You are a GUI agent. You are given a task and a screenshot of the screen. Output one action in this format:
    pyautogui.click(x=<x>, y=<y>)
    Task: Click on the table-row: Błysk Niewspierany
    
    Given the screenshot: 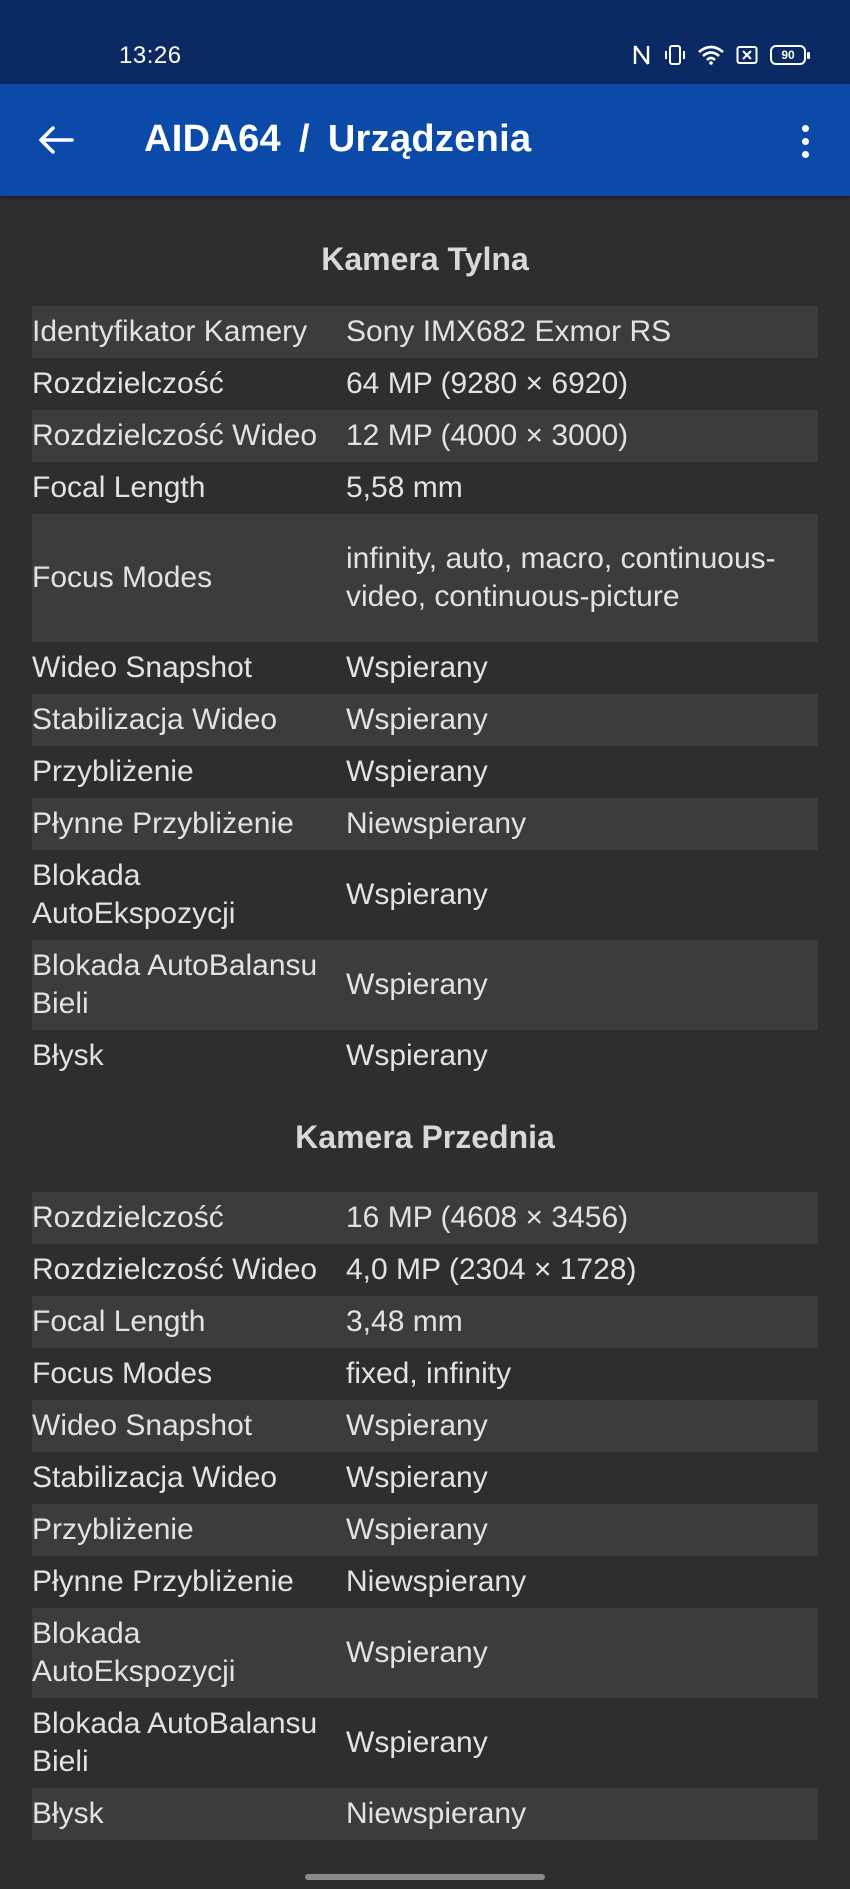 What is the action you would take?
    pyautogui.click(x=425, y=1814)
    